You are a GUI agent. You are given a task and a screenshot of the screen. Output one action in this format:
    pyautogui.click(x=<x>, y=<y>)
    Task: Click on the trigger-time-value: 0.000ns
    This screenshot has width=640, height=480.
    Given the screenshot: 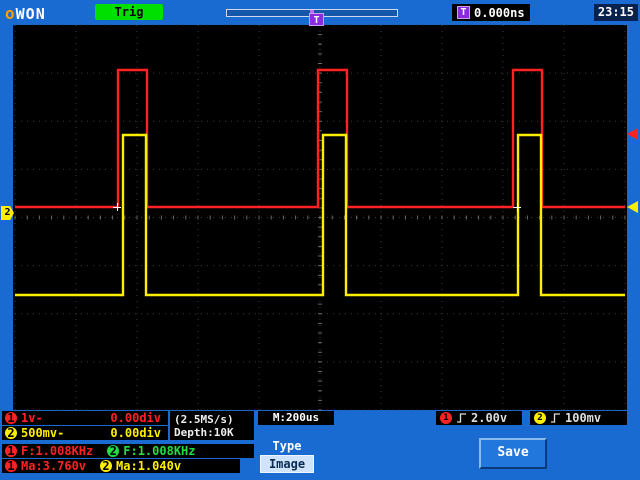 What is the action you would take?
    pyautogui.click(x=499, y=12)
    